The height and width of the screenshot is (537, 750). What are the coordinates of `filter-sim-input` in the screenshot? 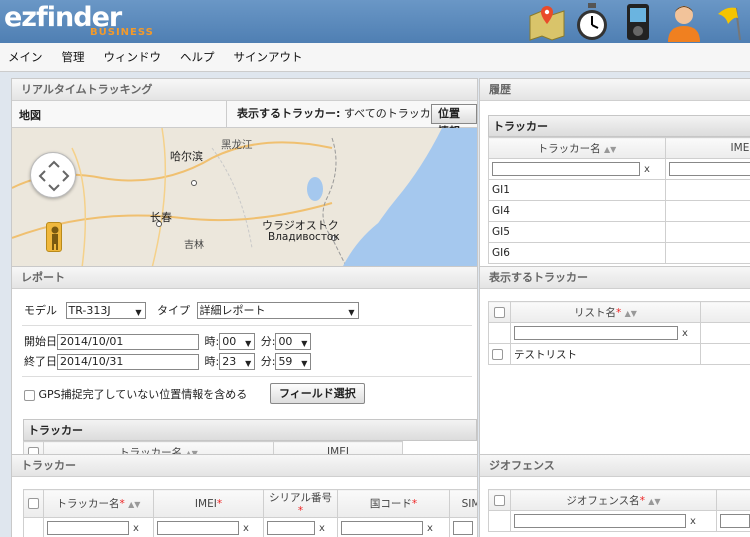 It's located at (463, 528).